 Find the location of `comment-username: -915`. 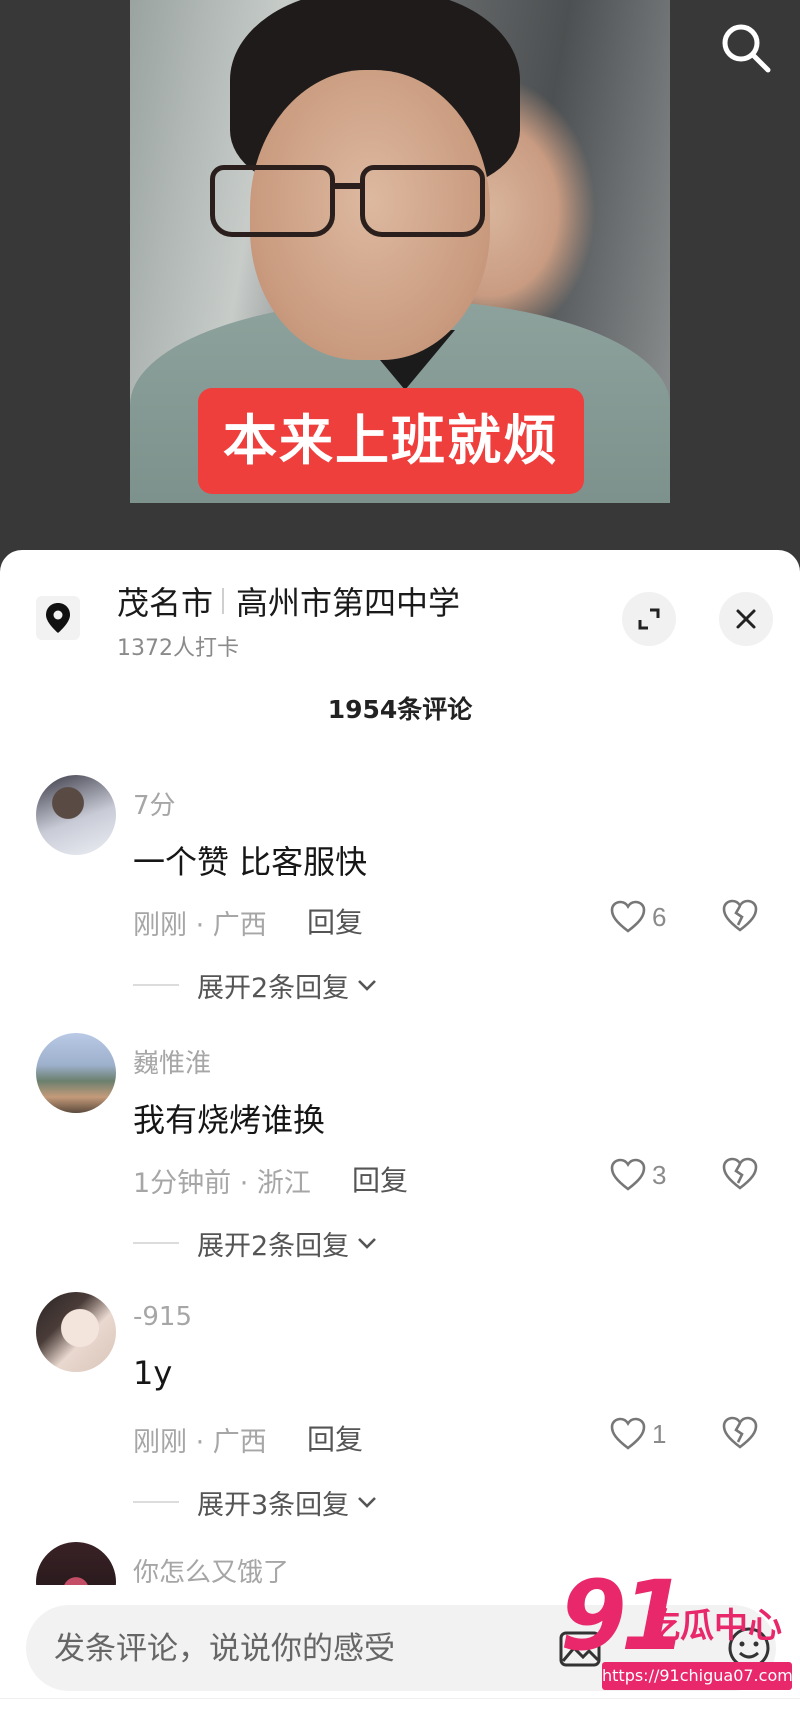

comment-username: -915 is located at coordinates (162, 1317).